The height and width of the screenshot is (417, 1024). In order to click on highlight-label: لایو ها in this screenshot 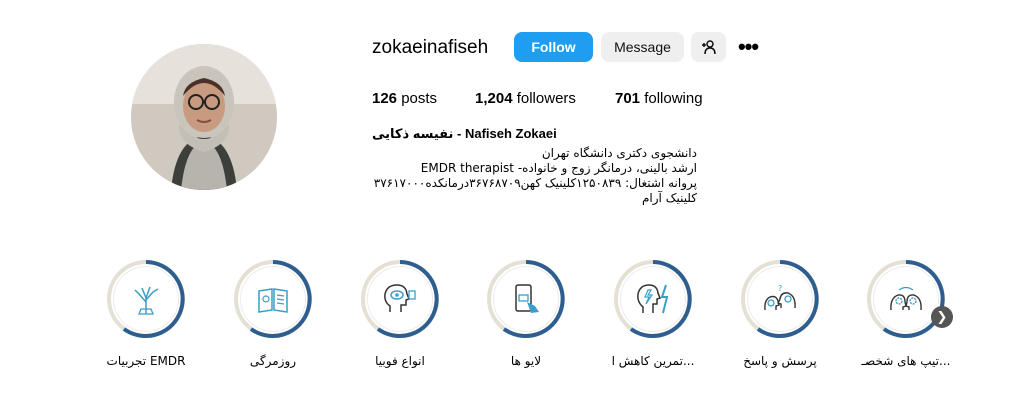, I will do `click(526, 361)`.